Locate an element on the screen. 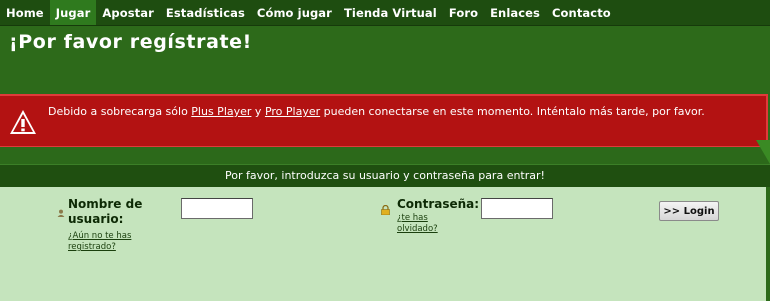 Image resolution: width=770 pixels, height=301 pixels. pro-player-link: Pro Player is located at coordinates (292, 111).